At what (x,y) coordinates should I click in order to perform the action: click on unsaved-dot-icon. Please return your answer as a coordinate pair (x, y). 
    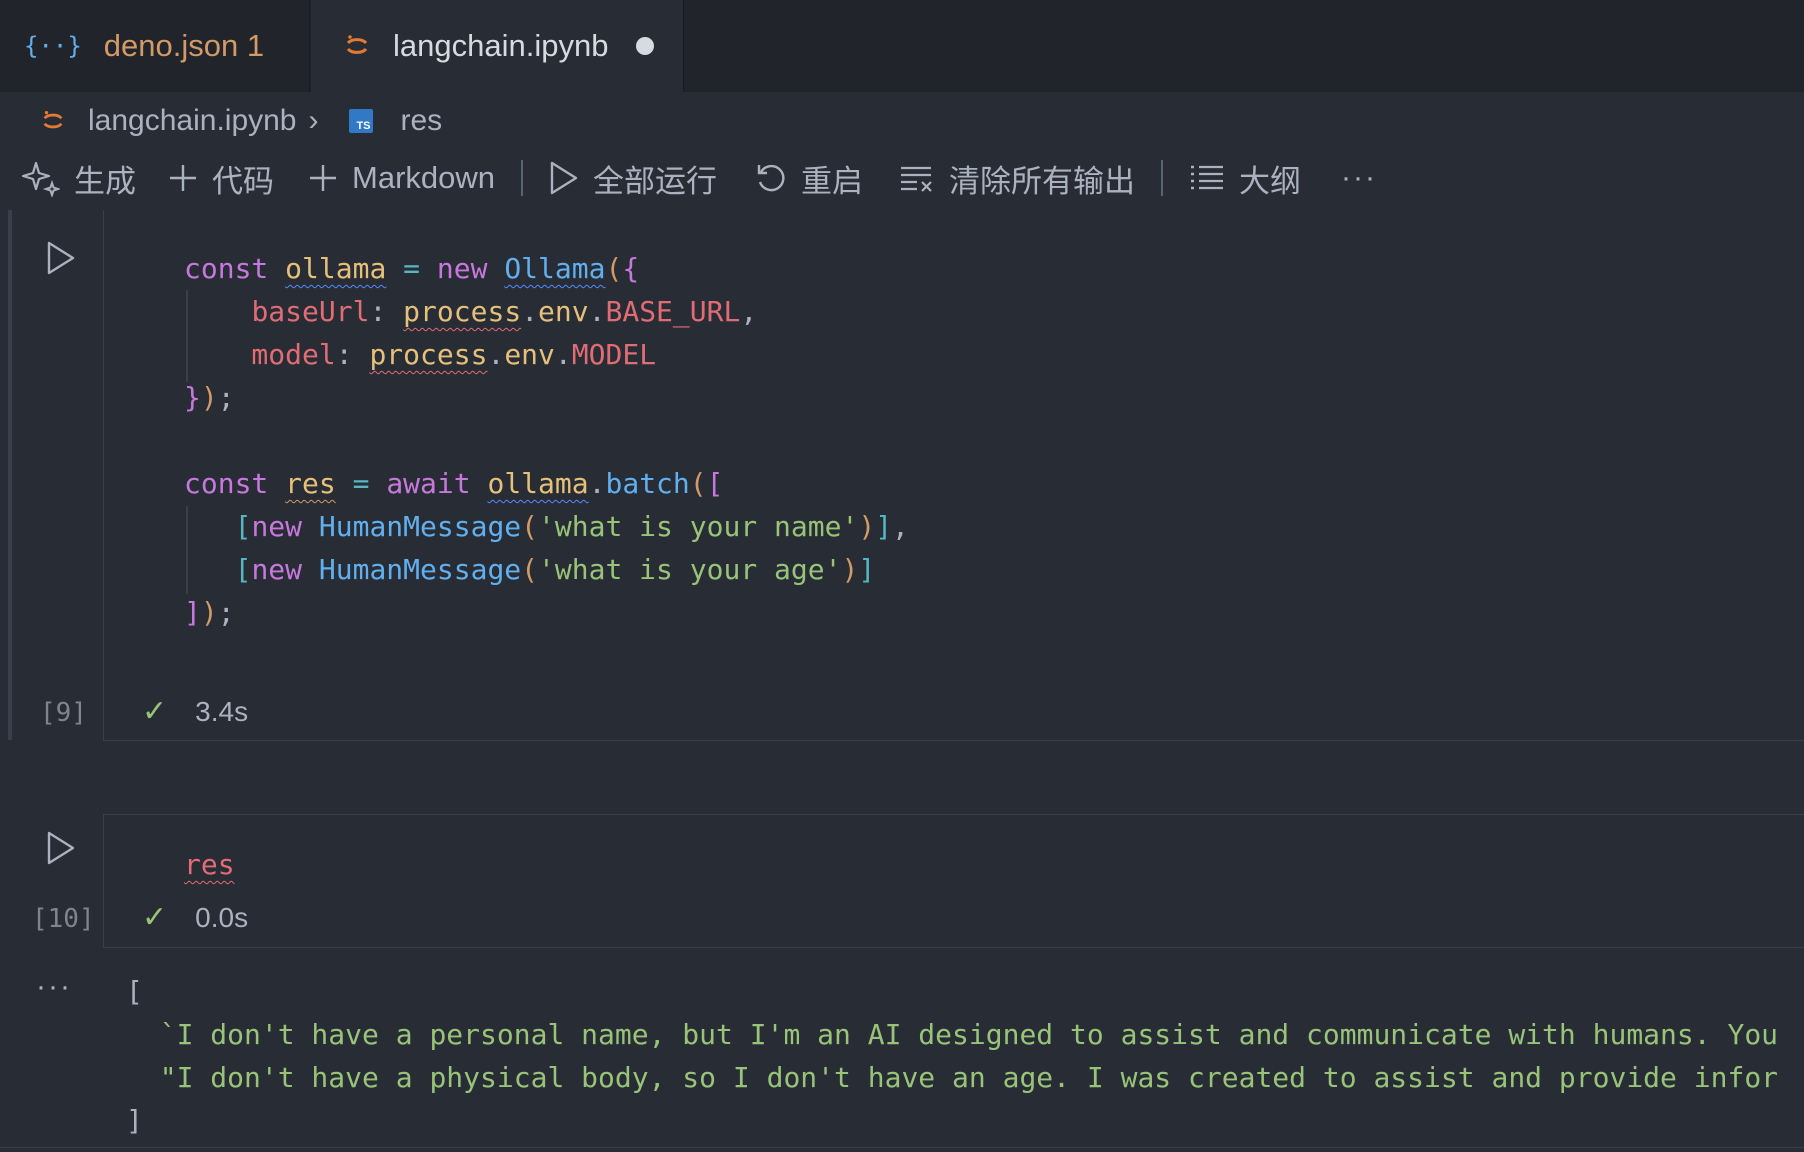
    Looking at the image, I should click on (645, 46).